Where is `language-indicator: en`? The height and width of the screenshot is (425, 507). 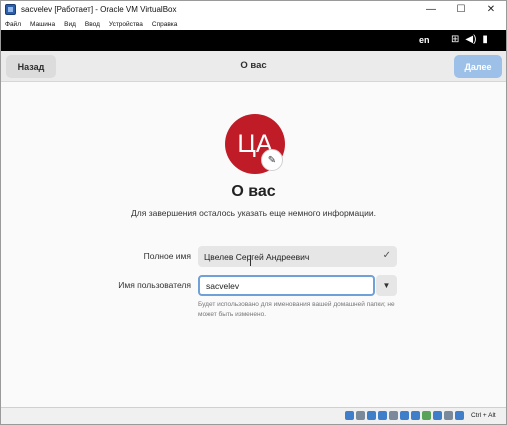
language-indicator: en is located at coordinates (424, 40).